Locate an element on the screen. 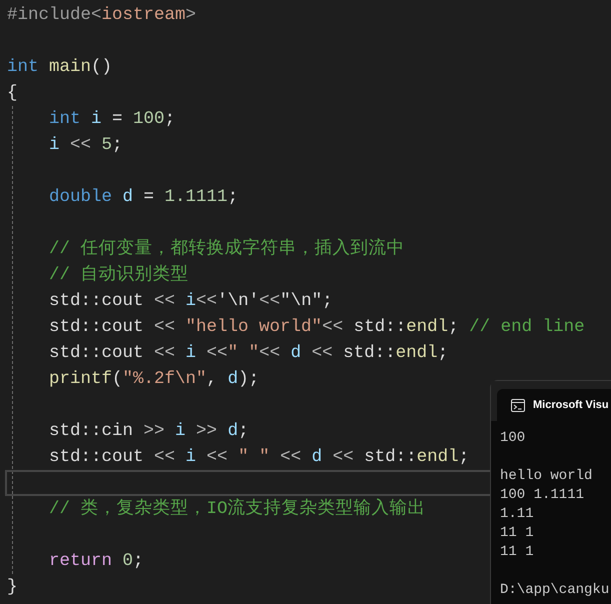 Image resolution: width=611 pixels, height=604 pixels. code-line: { is located at coordinates (12, 93).